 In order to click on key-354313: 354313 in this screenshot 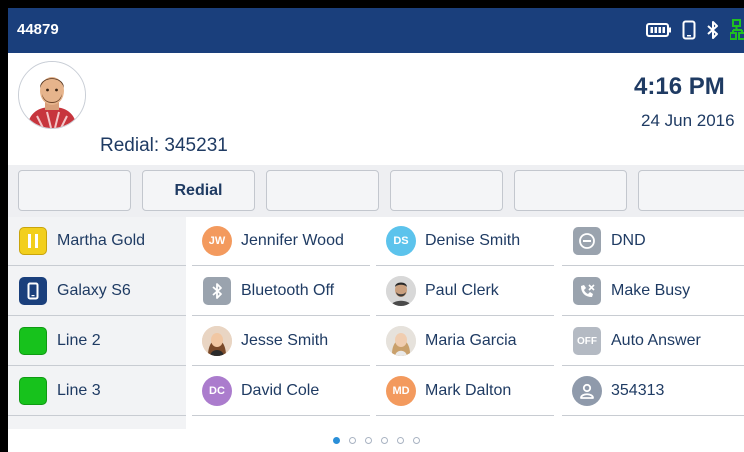, I will do `click(653, 391)`.